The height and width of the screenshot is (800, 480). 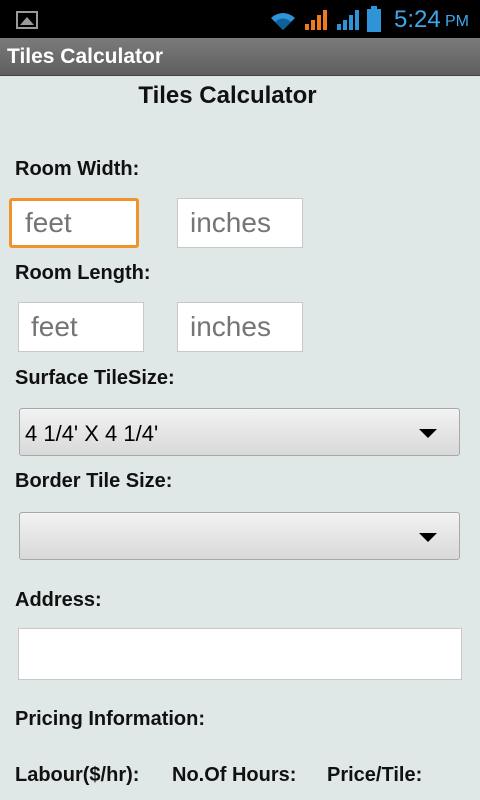 What do you see at coordinates (283, 22) in the screenshot?
I see `wifi-icon` at bounding box center [283, 22].